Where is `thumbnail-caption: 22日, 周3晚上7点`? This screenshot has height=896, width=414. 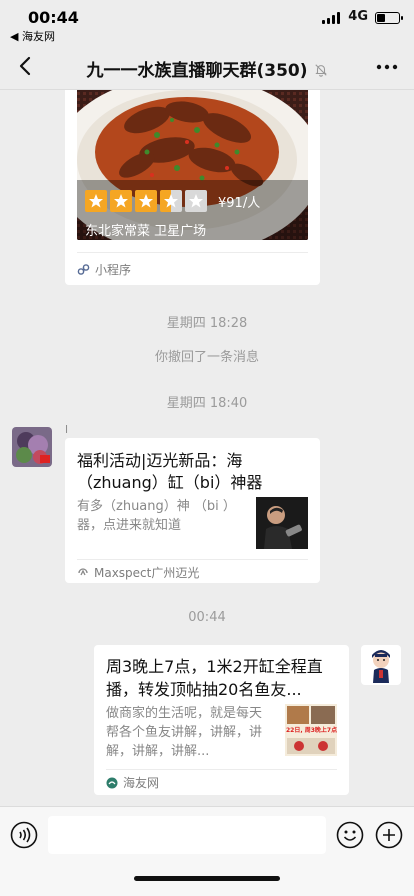
thumbnail-caption: 22日, 周3晚上7点 is located at coordinates (311, 730).